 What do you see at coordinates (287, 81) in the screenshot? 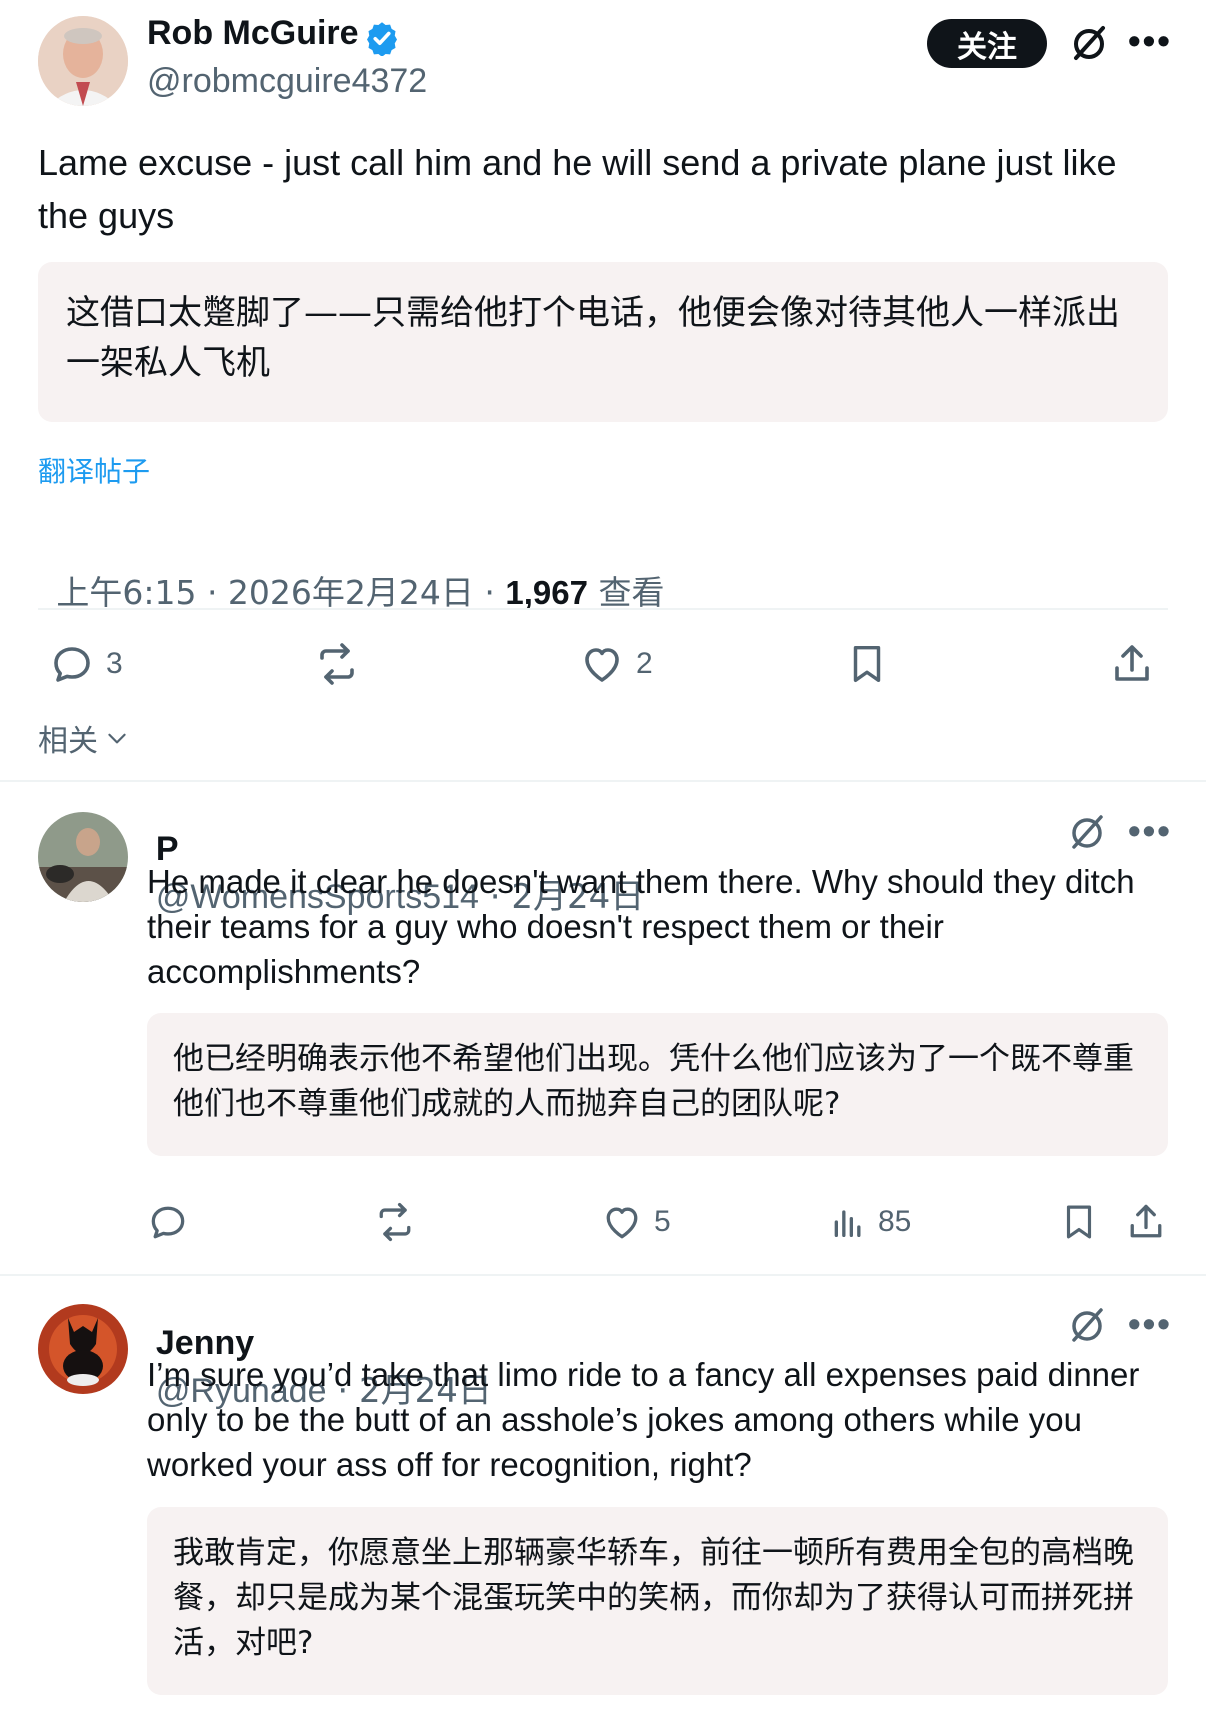
I see `author-handle: @robmcguire4372` at bounding box center [287, 81].